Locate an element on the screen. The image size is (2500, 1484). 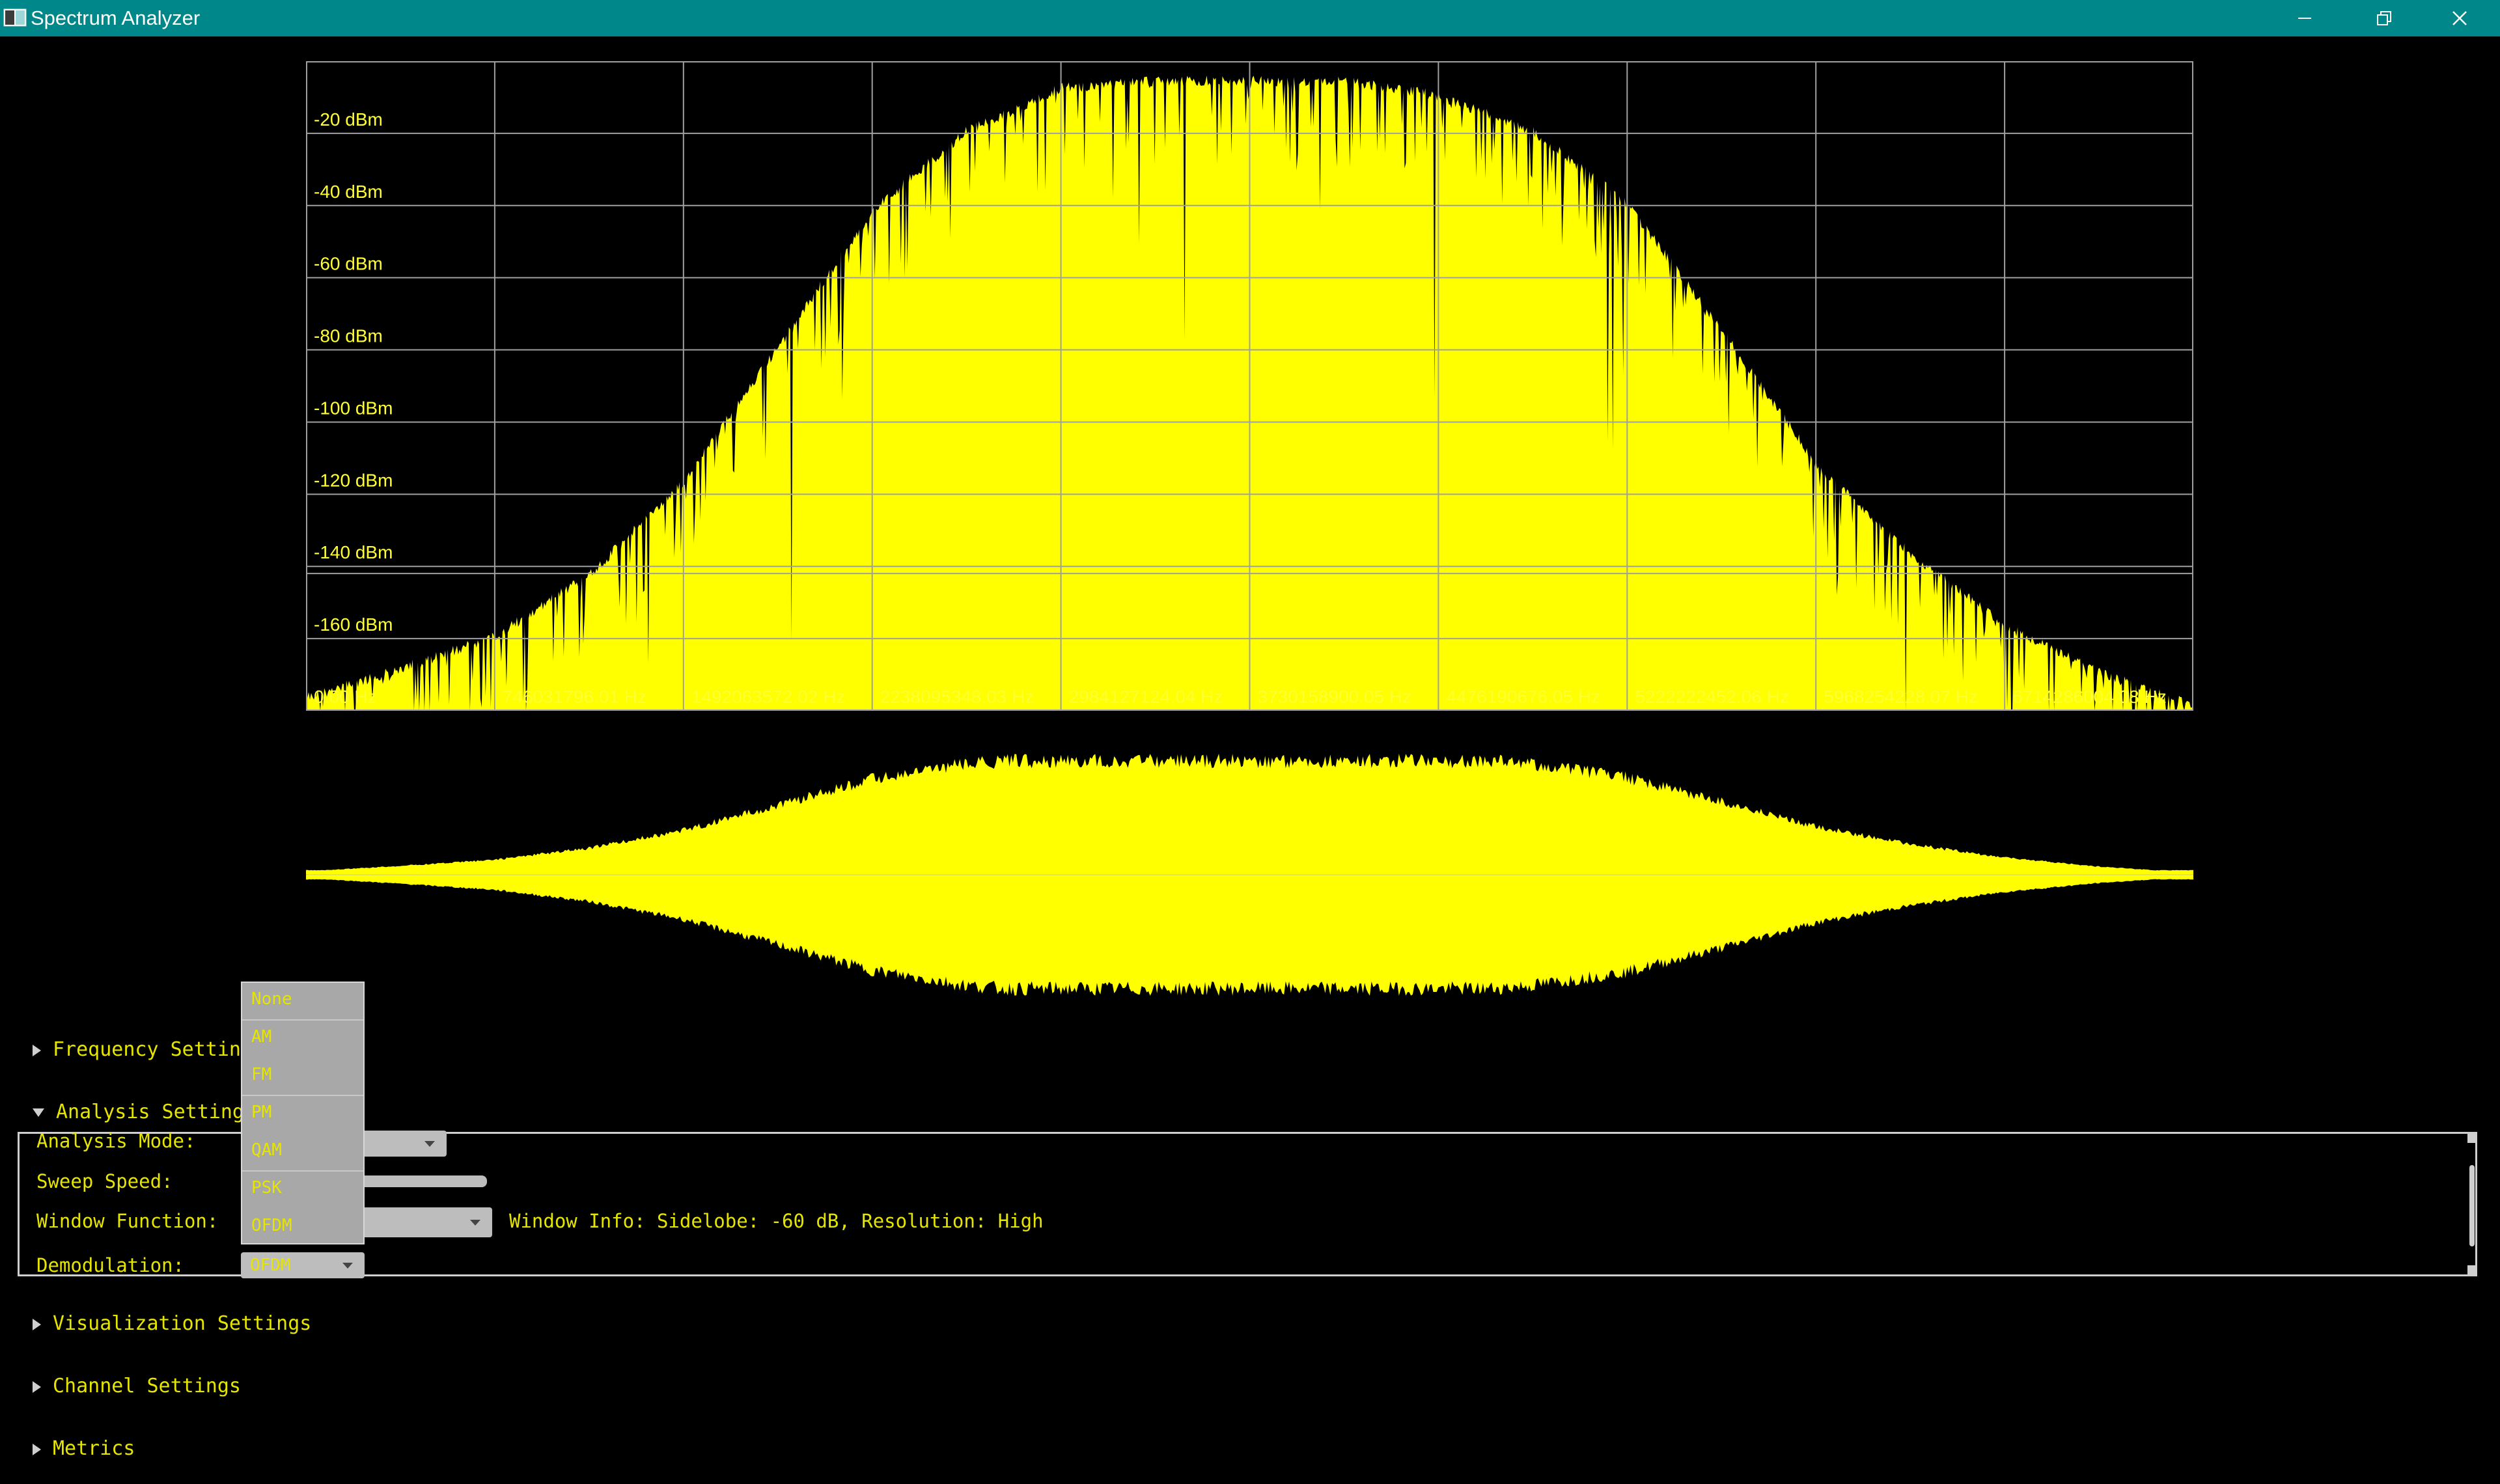
section-label: Channel Settings is located at coordinates (147, 1386).